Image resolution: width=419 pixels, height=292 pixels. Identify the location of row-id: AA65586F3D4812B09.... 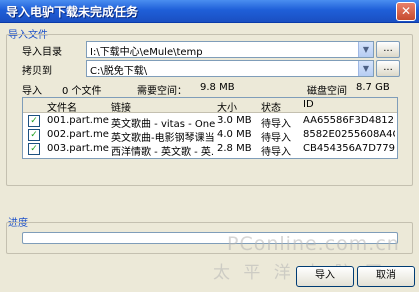
(349, 120).